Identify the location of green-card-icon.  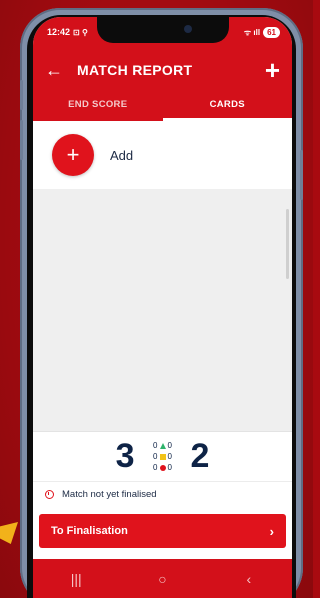
(162, 445).